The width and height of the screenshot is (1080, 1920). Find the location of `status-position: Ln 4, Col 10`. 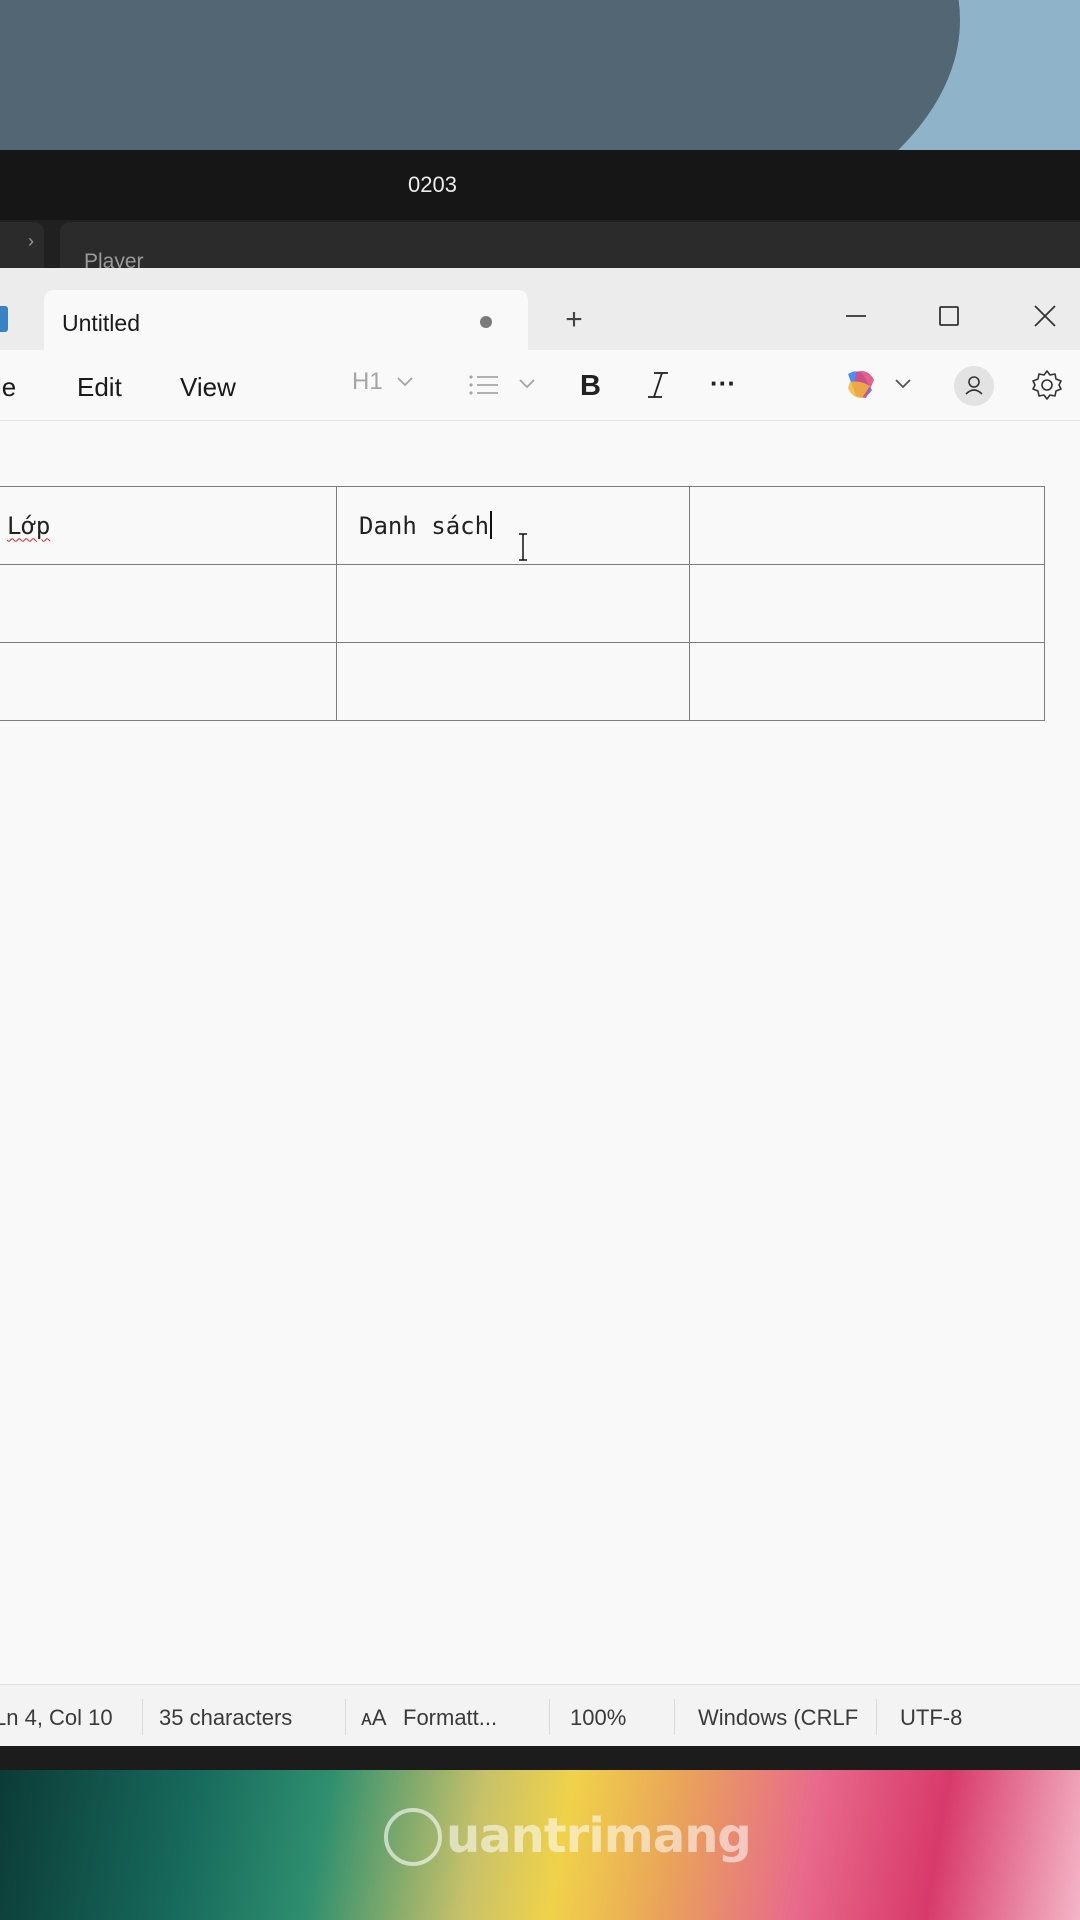

status-position: Ln 4, Col 10 is located at coordinates (56, 1718).